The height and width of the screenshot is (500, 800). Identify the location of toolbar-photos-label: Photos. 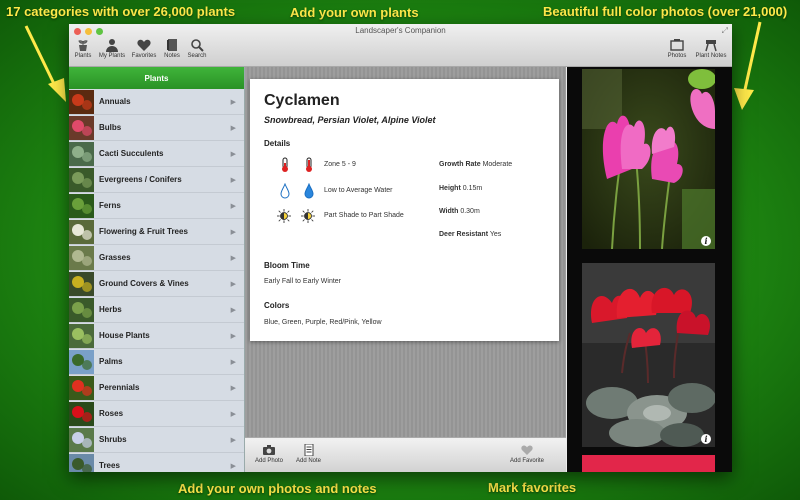
(677, 56).